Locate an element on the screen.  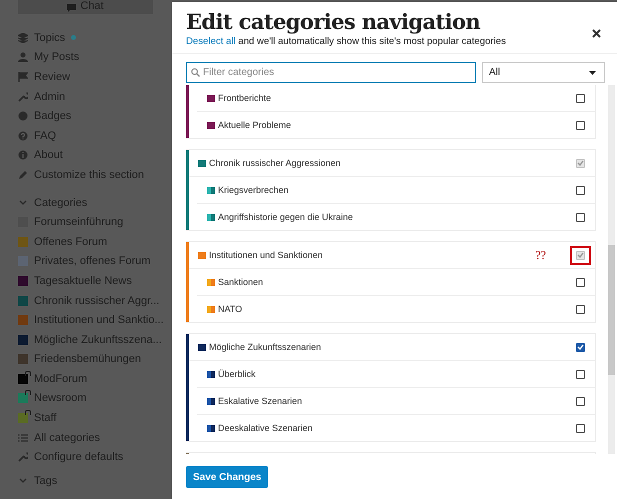
dialog-subtitle: Deselect all and we'll automatically show this site's most popular categories is located at coordinates (346, 41).